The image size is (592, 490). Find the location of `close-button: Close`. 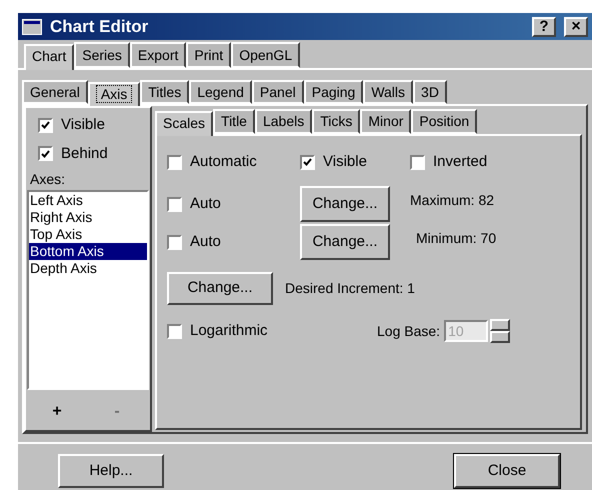

close-button: Close is located at coordinates (507, 471).